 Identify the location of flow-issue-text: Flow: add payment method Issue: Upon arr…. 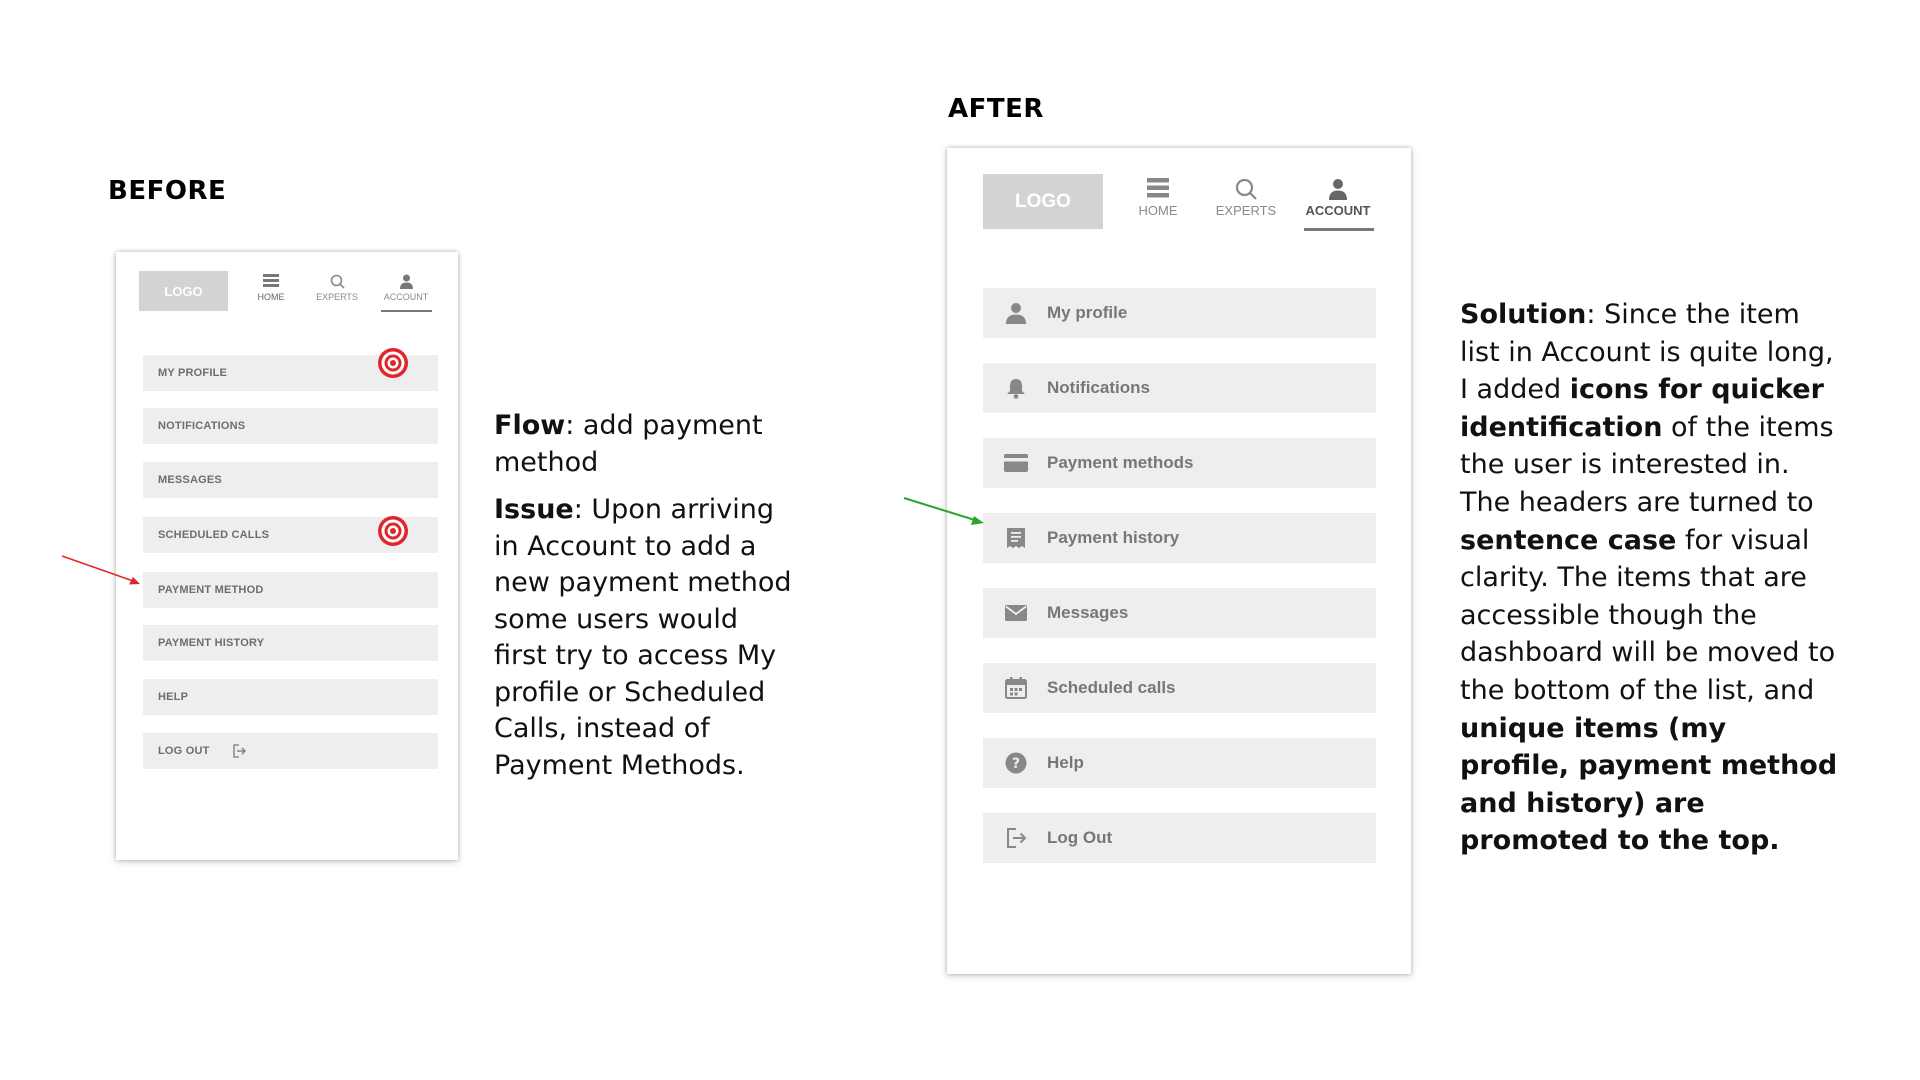
(644, 601).